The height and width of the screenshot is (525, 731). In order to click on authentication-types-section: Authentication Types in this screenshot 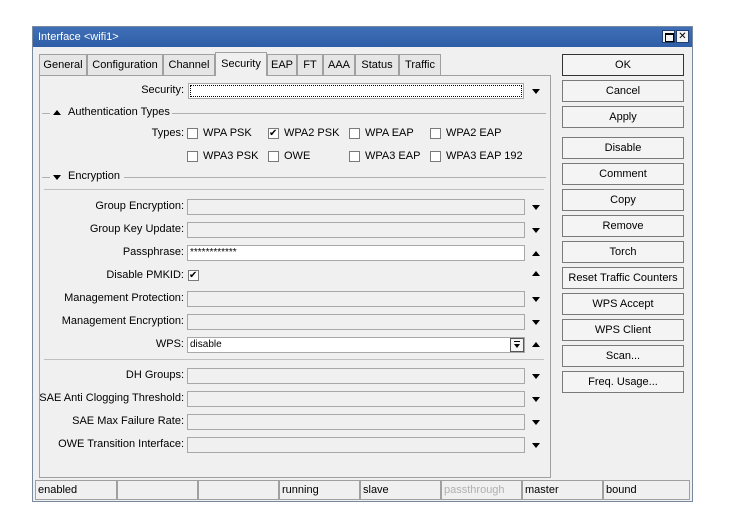, I will do `click(295, 113)`.